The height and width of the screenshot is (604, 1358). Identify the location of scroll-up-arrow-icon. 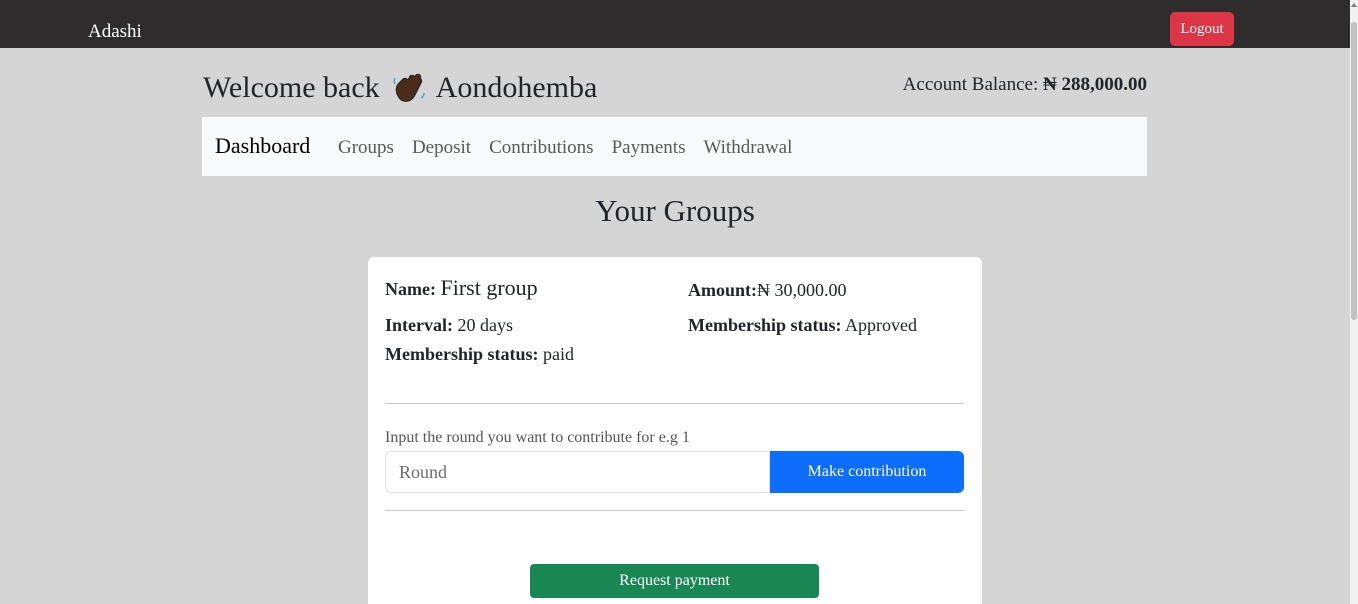
(1354, 5).